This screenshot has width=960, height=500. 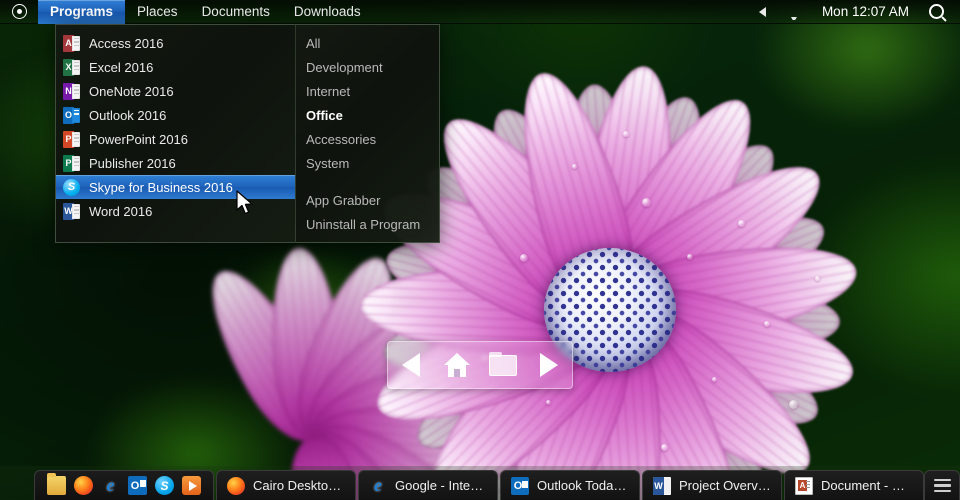 What do you see at coordinates (71, 43) in the screenshot?
I see `access-icon: A` at bounding box center [71, 43].